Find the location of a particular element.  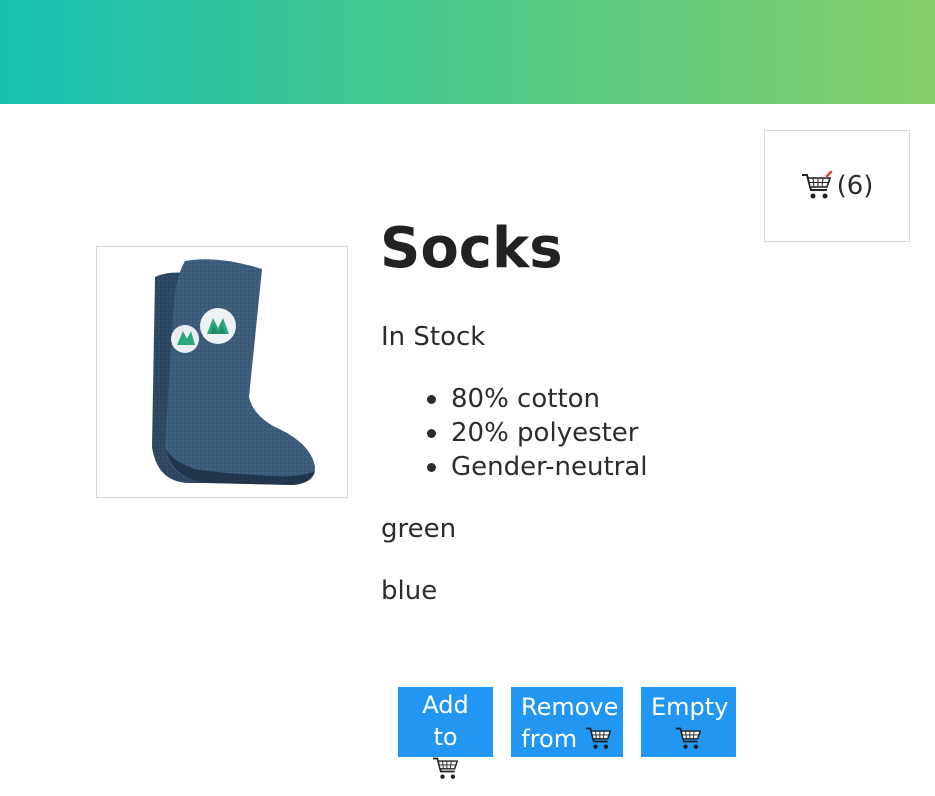

detail-item: 80% cotton is located at coordinates (537, 399).